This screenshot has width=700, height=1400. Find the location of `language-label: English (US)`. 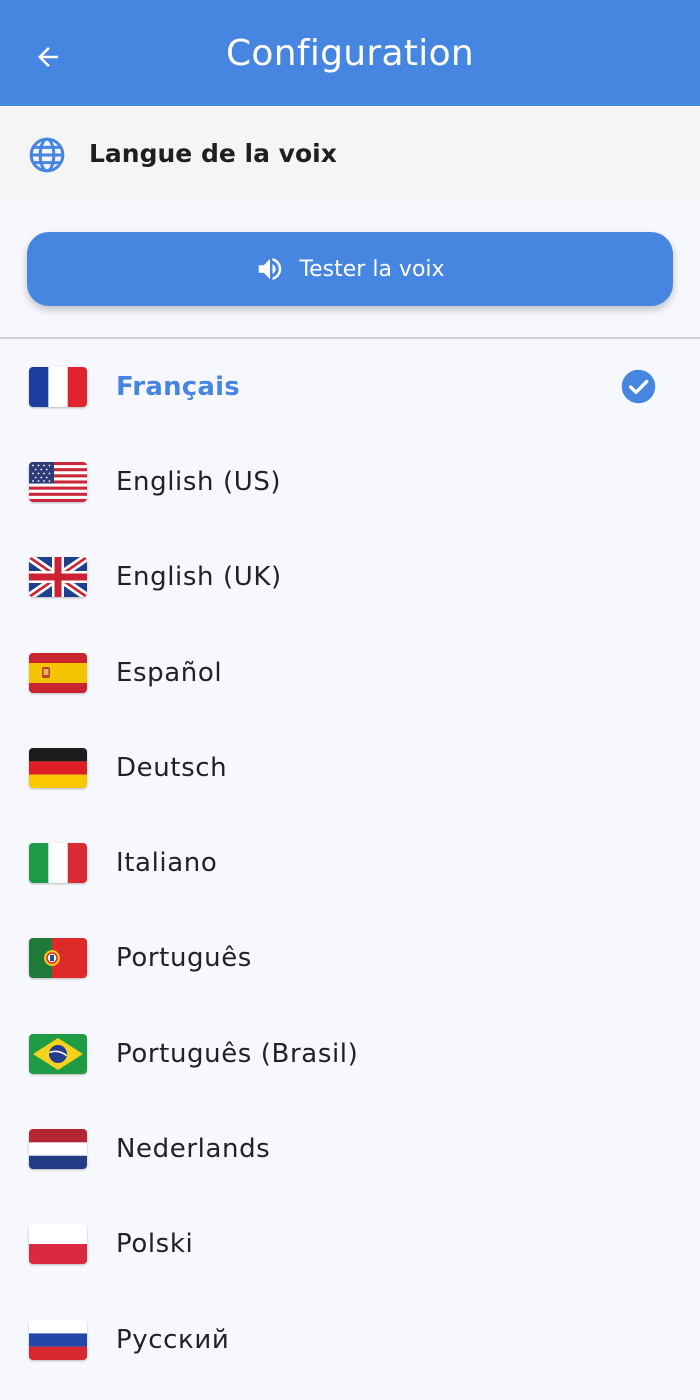

language-label: English (US) is located at coordinates (199, 481).